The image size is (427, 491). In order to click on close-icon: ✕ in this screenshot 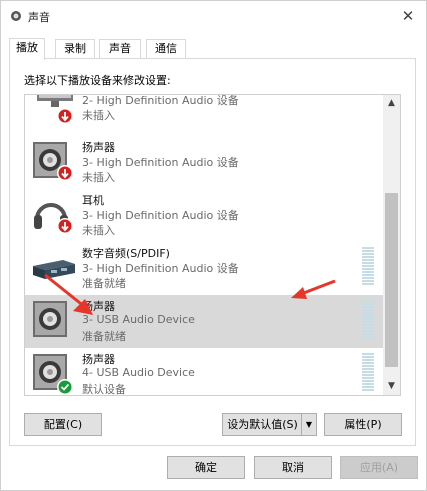, I will do `click(408, 16)`.